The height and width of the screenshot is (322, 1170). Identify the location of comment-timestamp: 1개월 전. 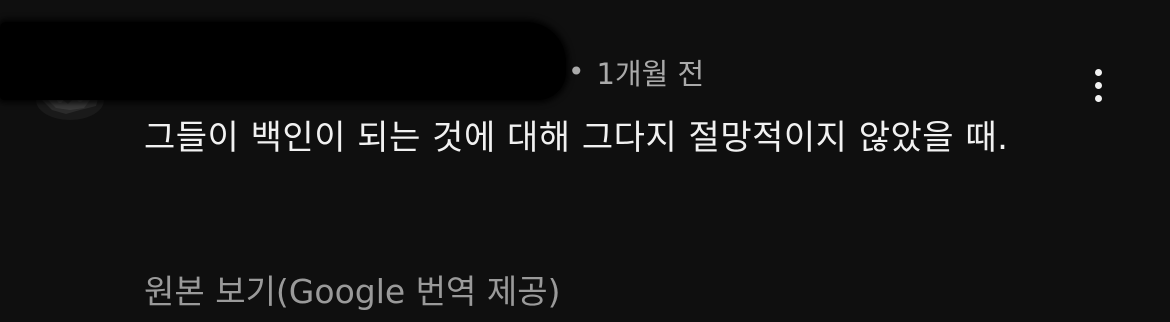
(651, 72).